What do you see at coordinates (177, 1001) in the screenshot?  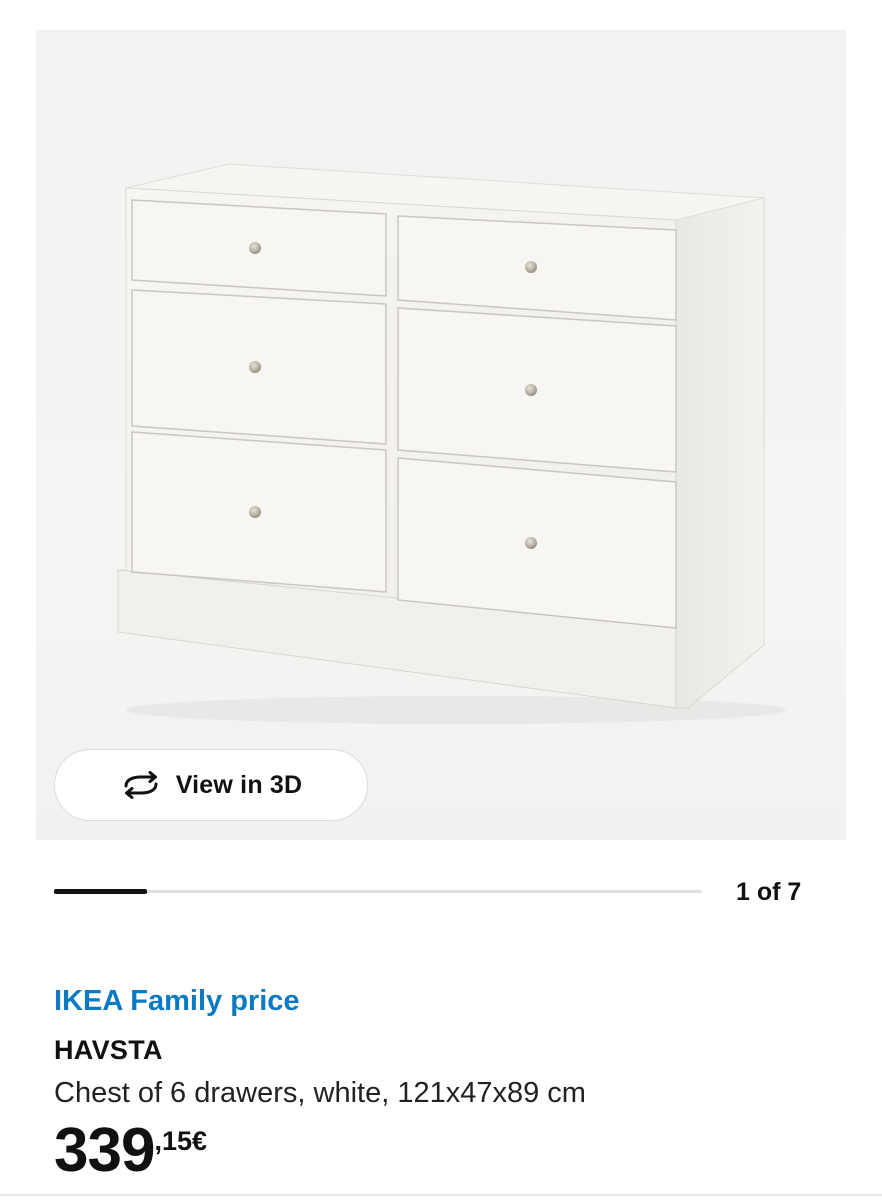 I see `family-price-label: IKEA Family price` at bounding box center [177, 1001].